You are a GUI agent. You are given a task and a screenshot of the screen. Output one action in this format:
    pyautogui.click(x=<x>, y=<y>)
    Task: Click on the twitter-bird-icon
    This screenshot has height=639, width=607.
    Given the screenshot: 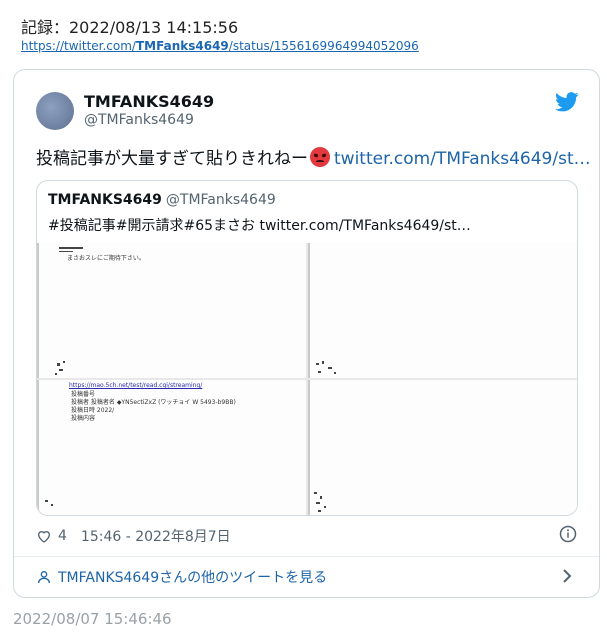 What is the action you would take?
    pyautogui.click(x=567, y=102)
    